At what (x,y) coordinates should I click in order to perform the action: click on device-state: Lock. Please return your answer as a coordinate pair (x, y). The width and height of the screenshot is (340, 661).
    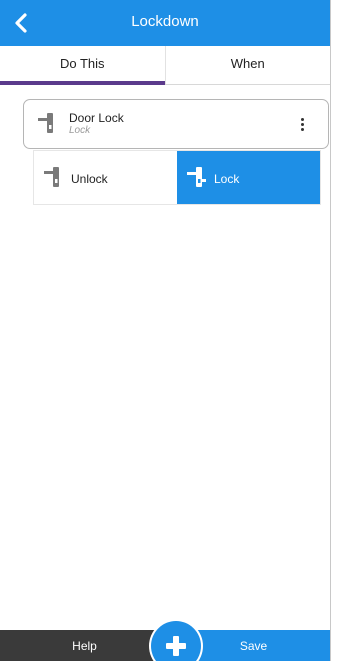
    Looking at the image, I should click on (80, 130).